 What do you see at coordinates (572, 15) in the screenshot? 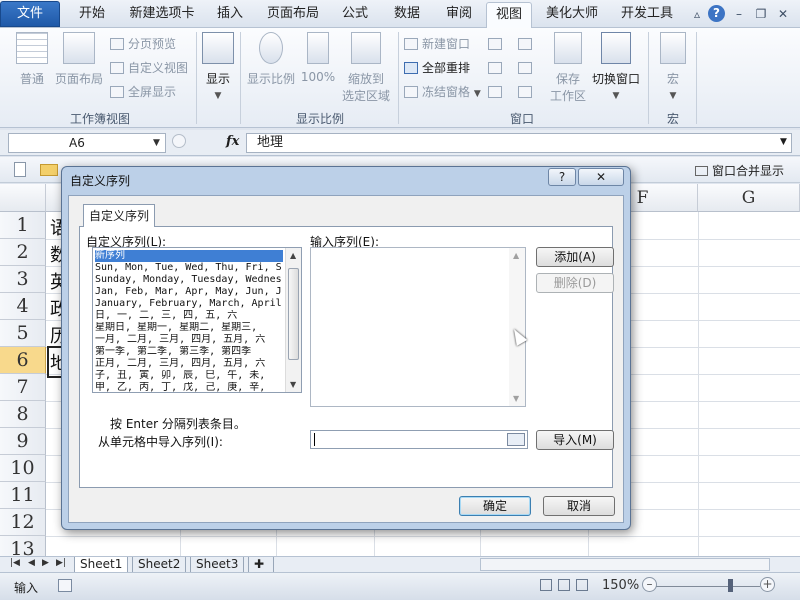
I see `tab-beautify: 美化大师` at bounding box center [572, 15].